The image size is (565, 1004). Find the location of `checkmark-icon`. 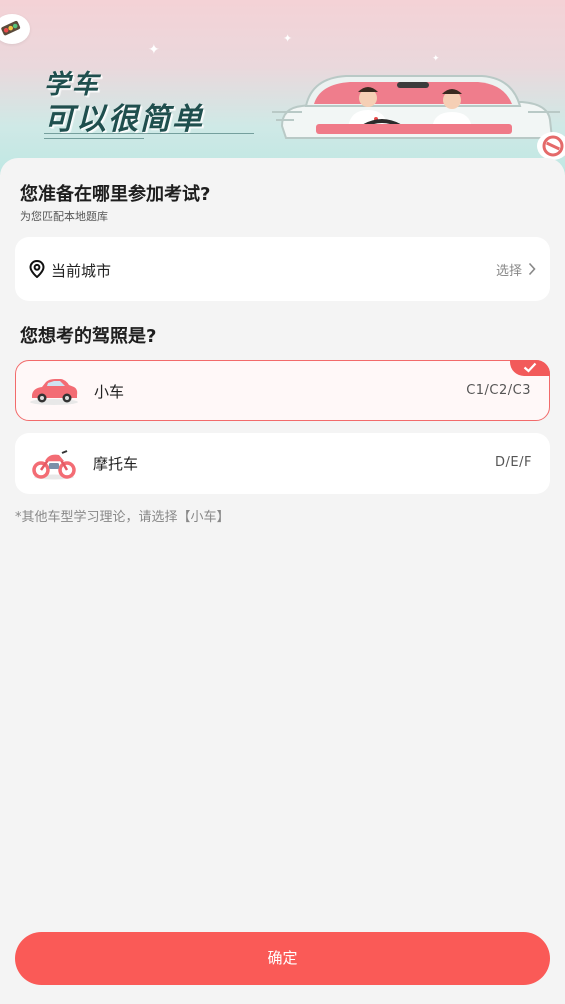

checkmark-icon is located at coordinates (530, 368).